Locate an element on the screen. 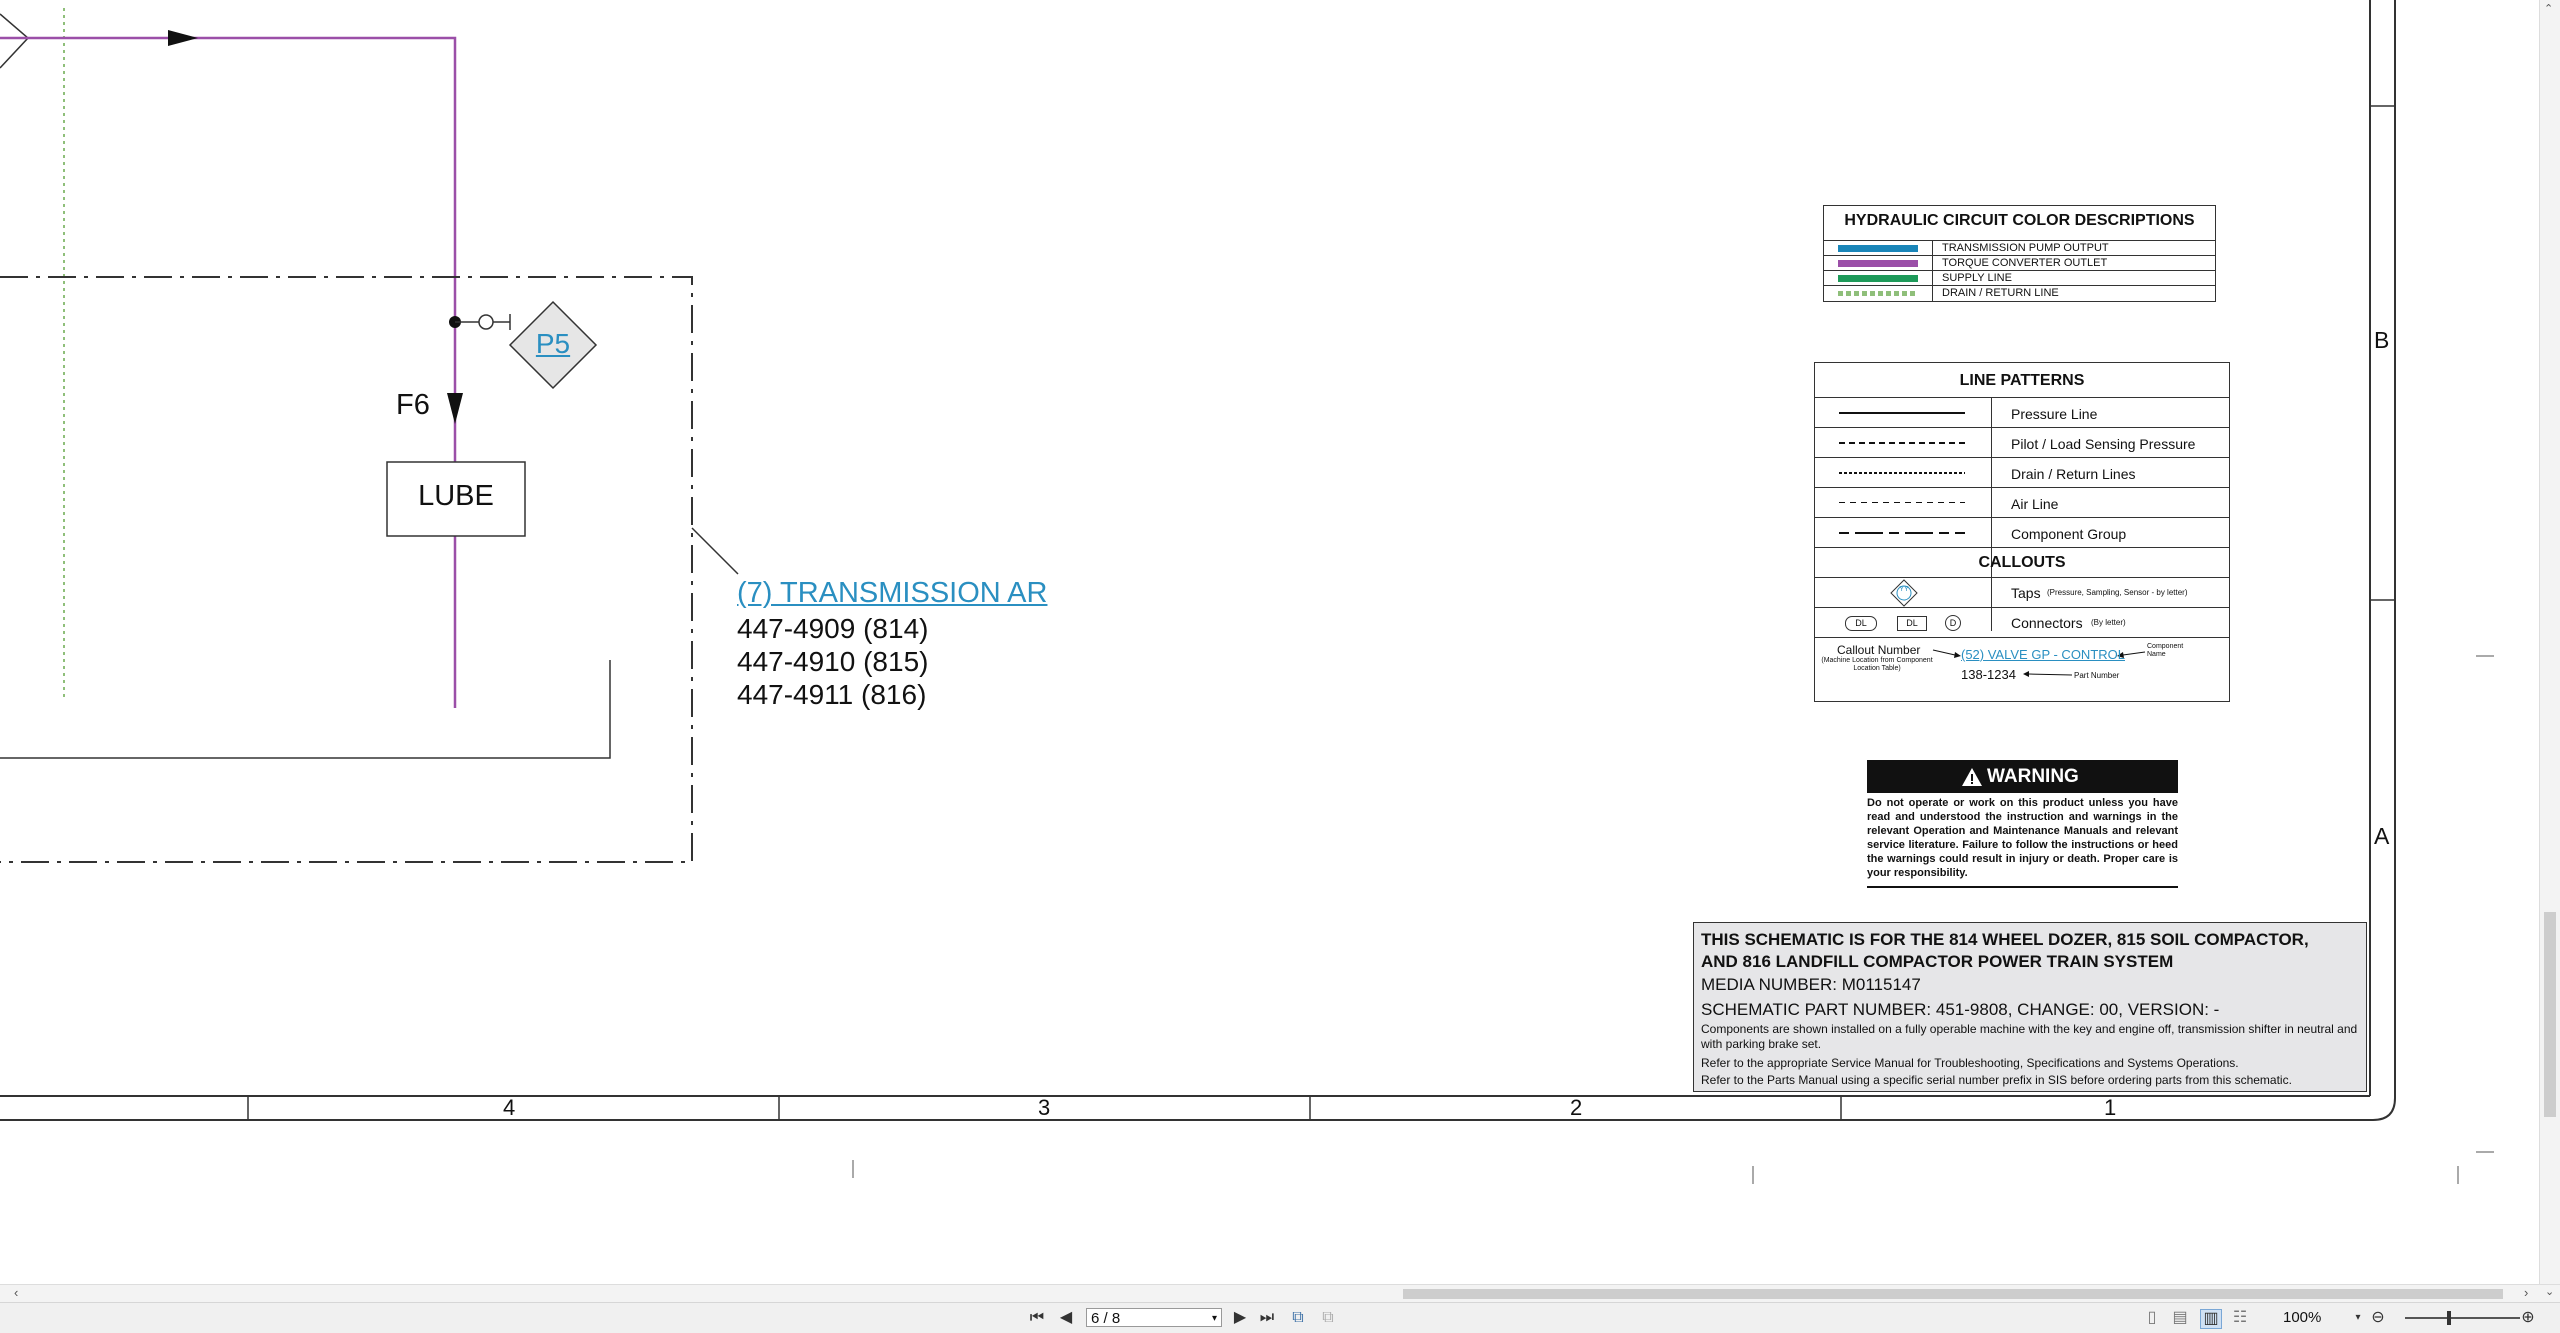 The image size is (2560, 1333). swatch-torque-converter is located at coordinates (1878, 263).